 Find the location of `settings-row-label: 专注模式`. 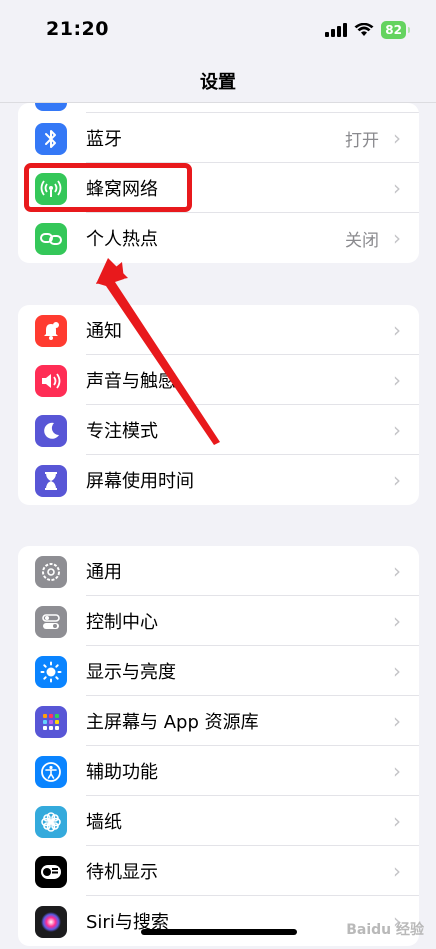

settings-row-label: 专注模式 is located at coordinates (122, 431).